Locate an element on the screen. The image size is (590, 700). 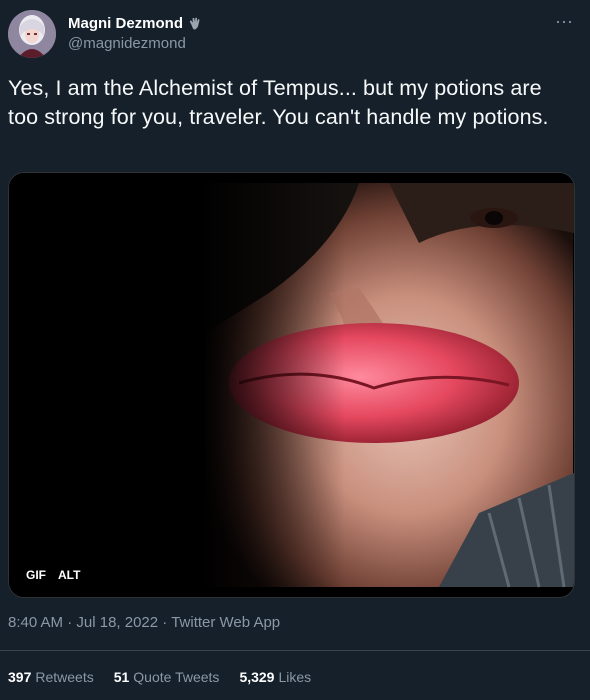
gif-badge: GIF is located at coordinates (36, 575).